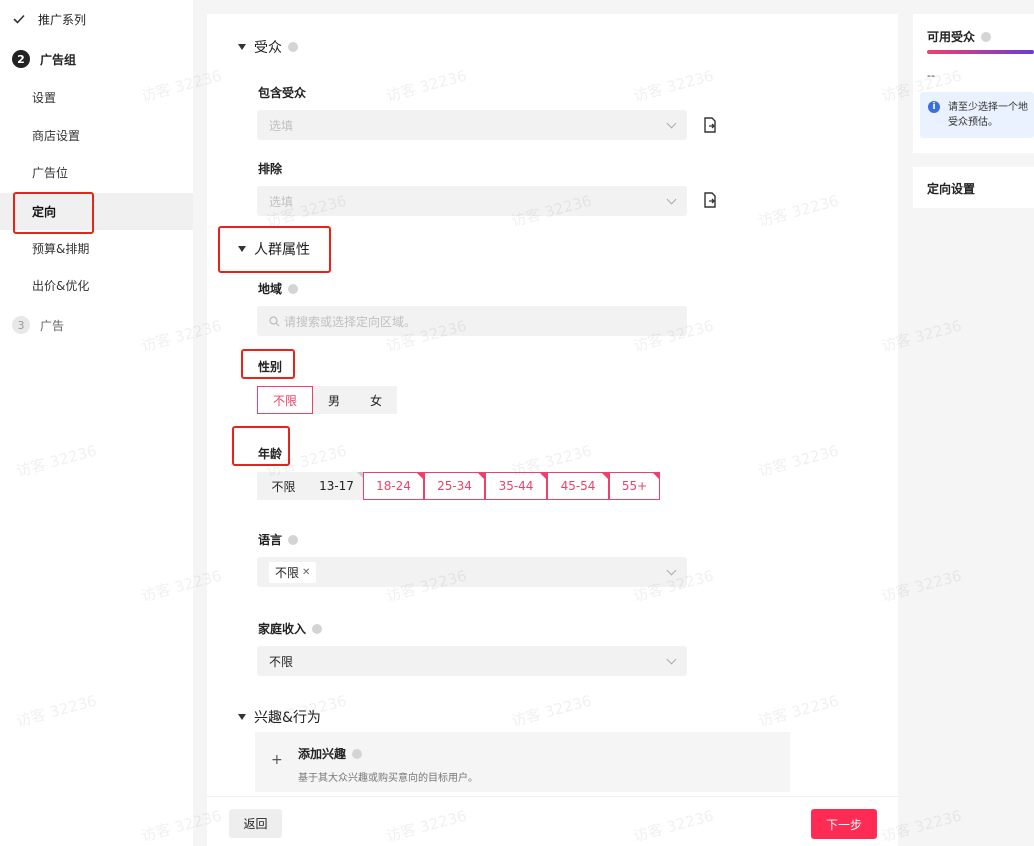  What do you see at coordinates (322, 754) in the screenshot?
I see `add-interest-title-text: 添加兴趣` at bounding box center [322, 754].